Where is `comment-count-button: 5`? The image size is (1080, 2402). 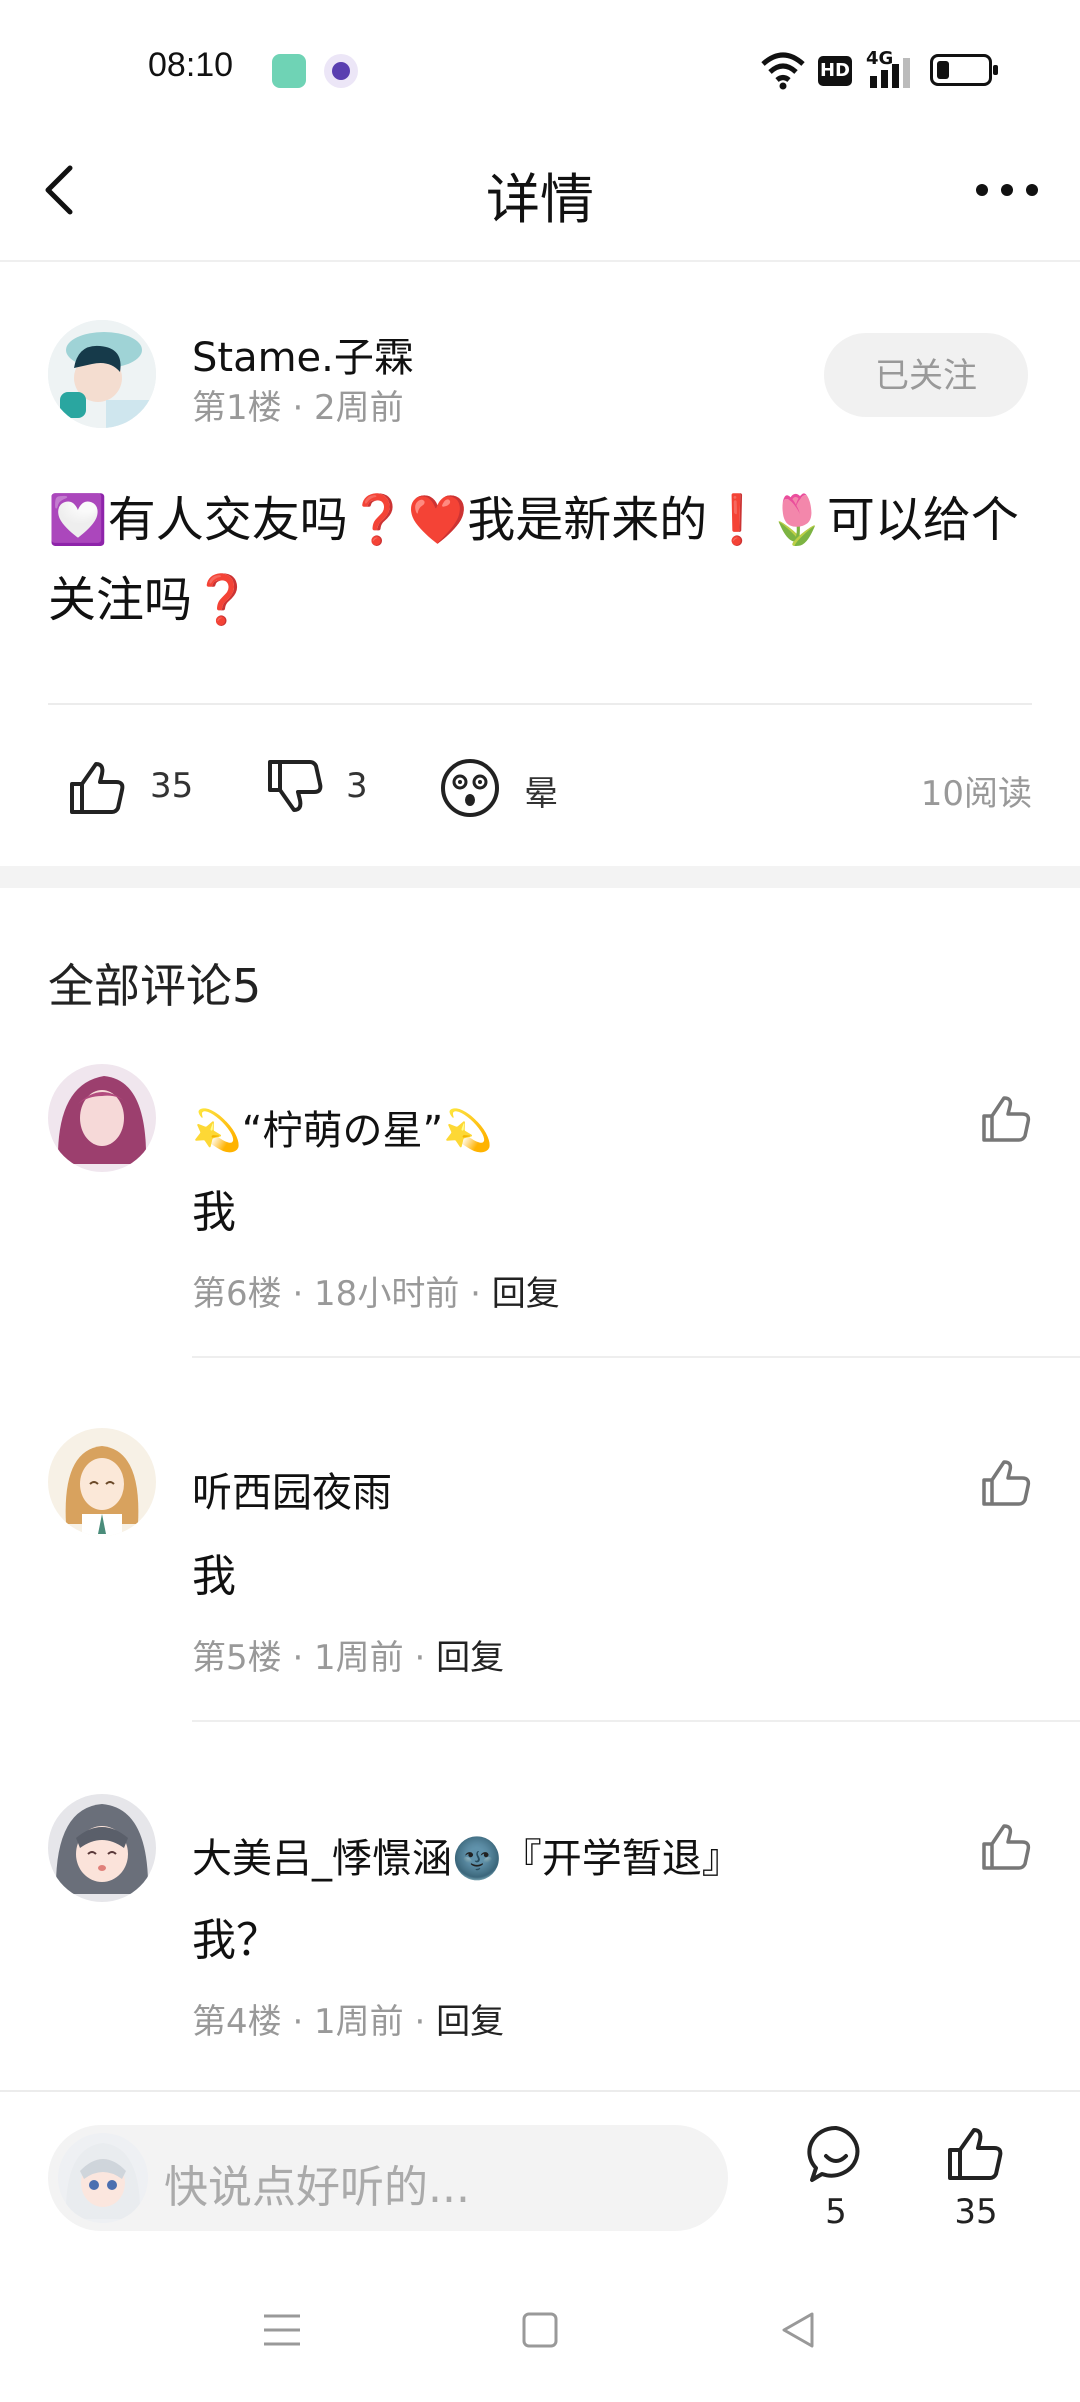
comment-count-button: 5 is located at coordinates (836, 2180).